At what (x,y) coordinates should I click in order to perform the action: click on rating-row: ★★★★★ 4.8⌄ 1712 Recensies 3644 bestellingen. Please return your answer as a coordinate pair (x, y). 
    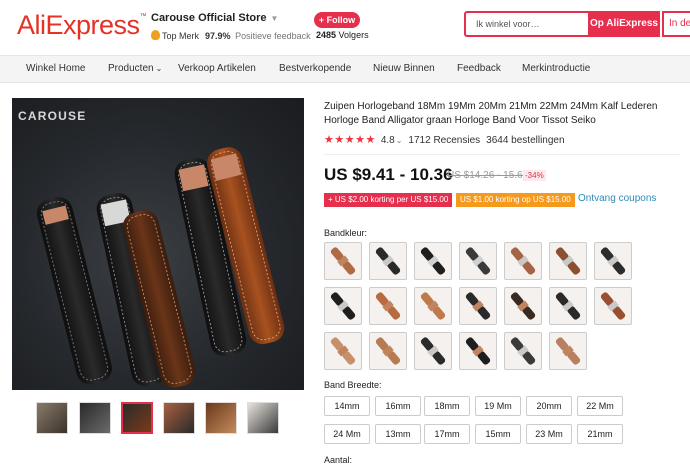
    Looking at the image, I should click on (444, 139).